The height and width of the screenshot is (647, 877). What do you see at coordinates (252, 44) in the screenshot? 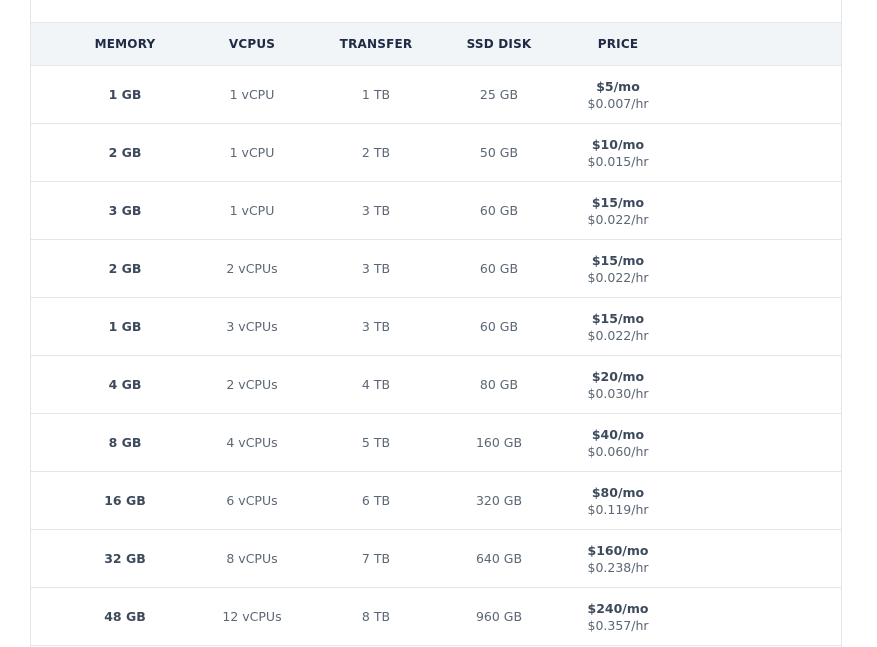
I see `header-vcpus: VCPUS` at bounding box center [252, 44].